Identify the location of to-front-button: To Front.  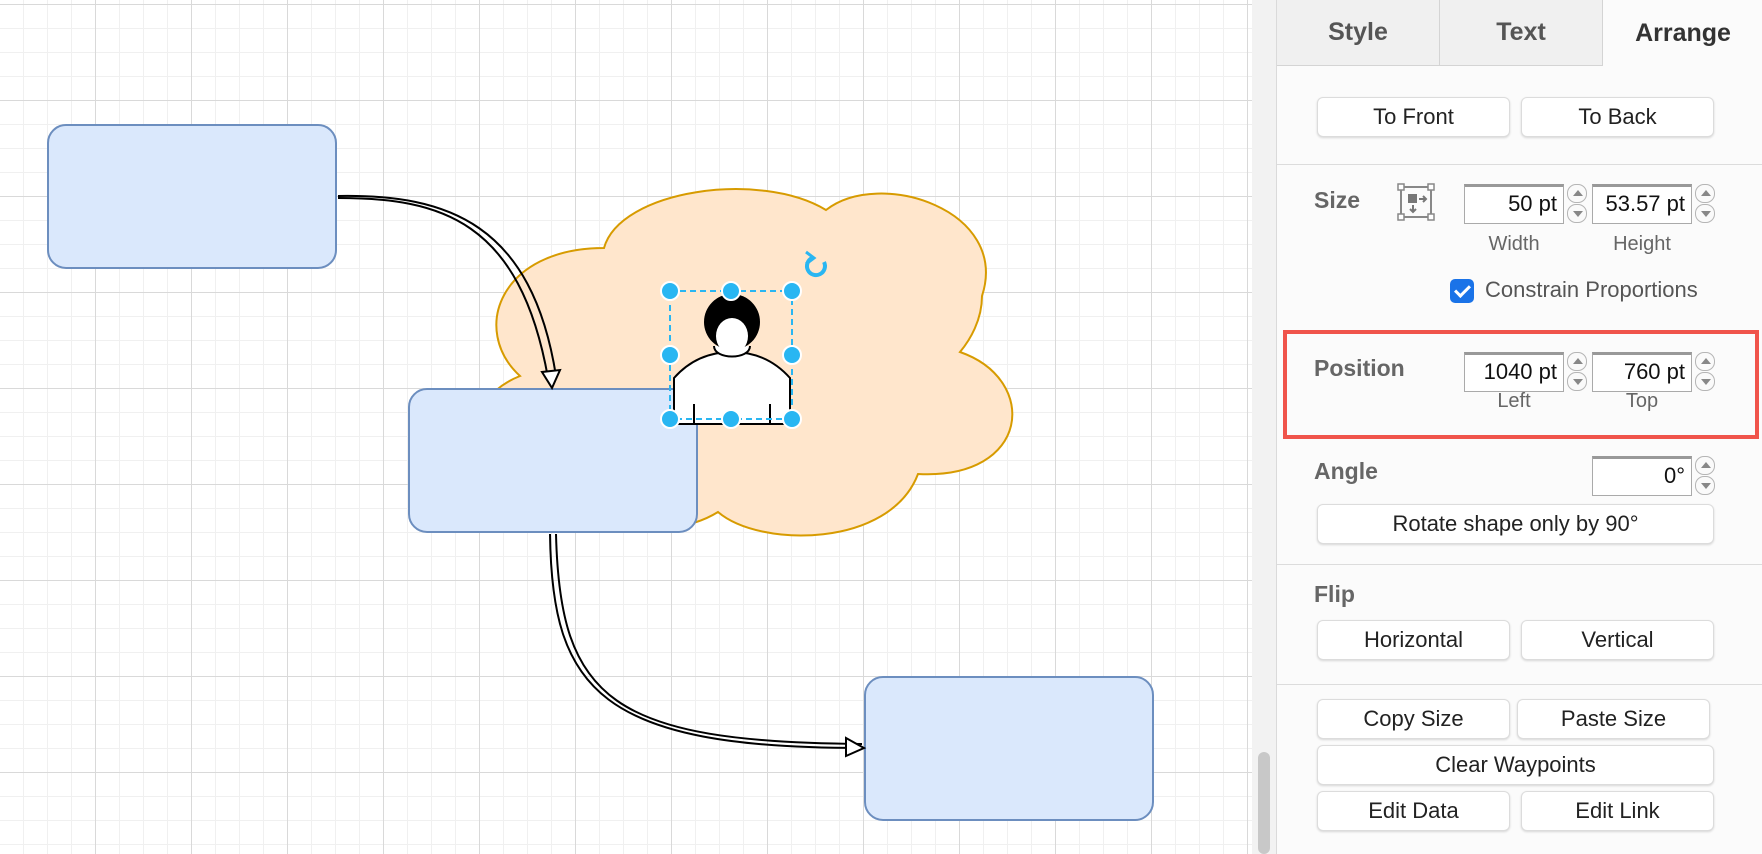
(1413, 117).